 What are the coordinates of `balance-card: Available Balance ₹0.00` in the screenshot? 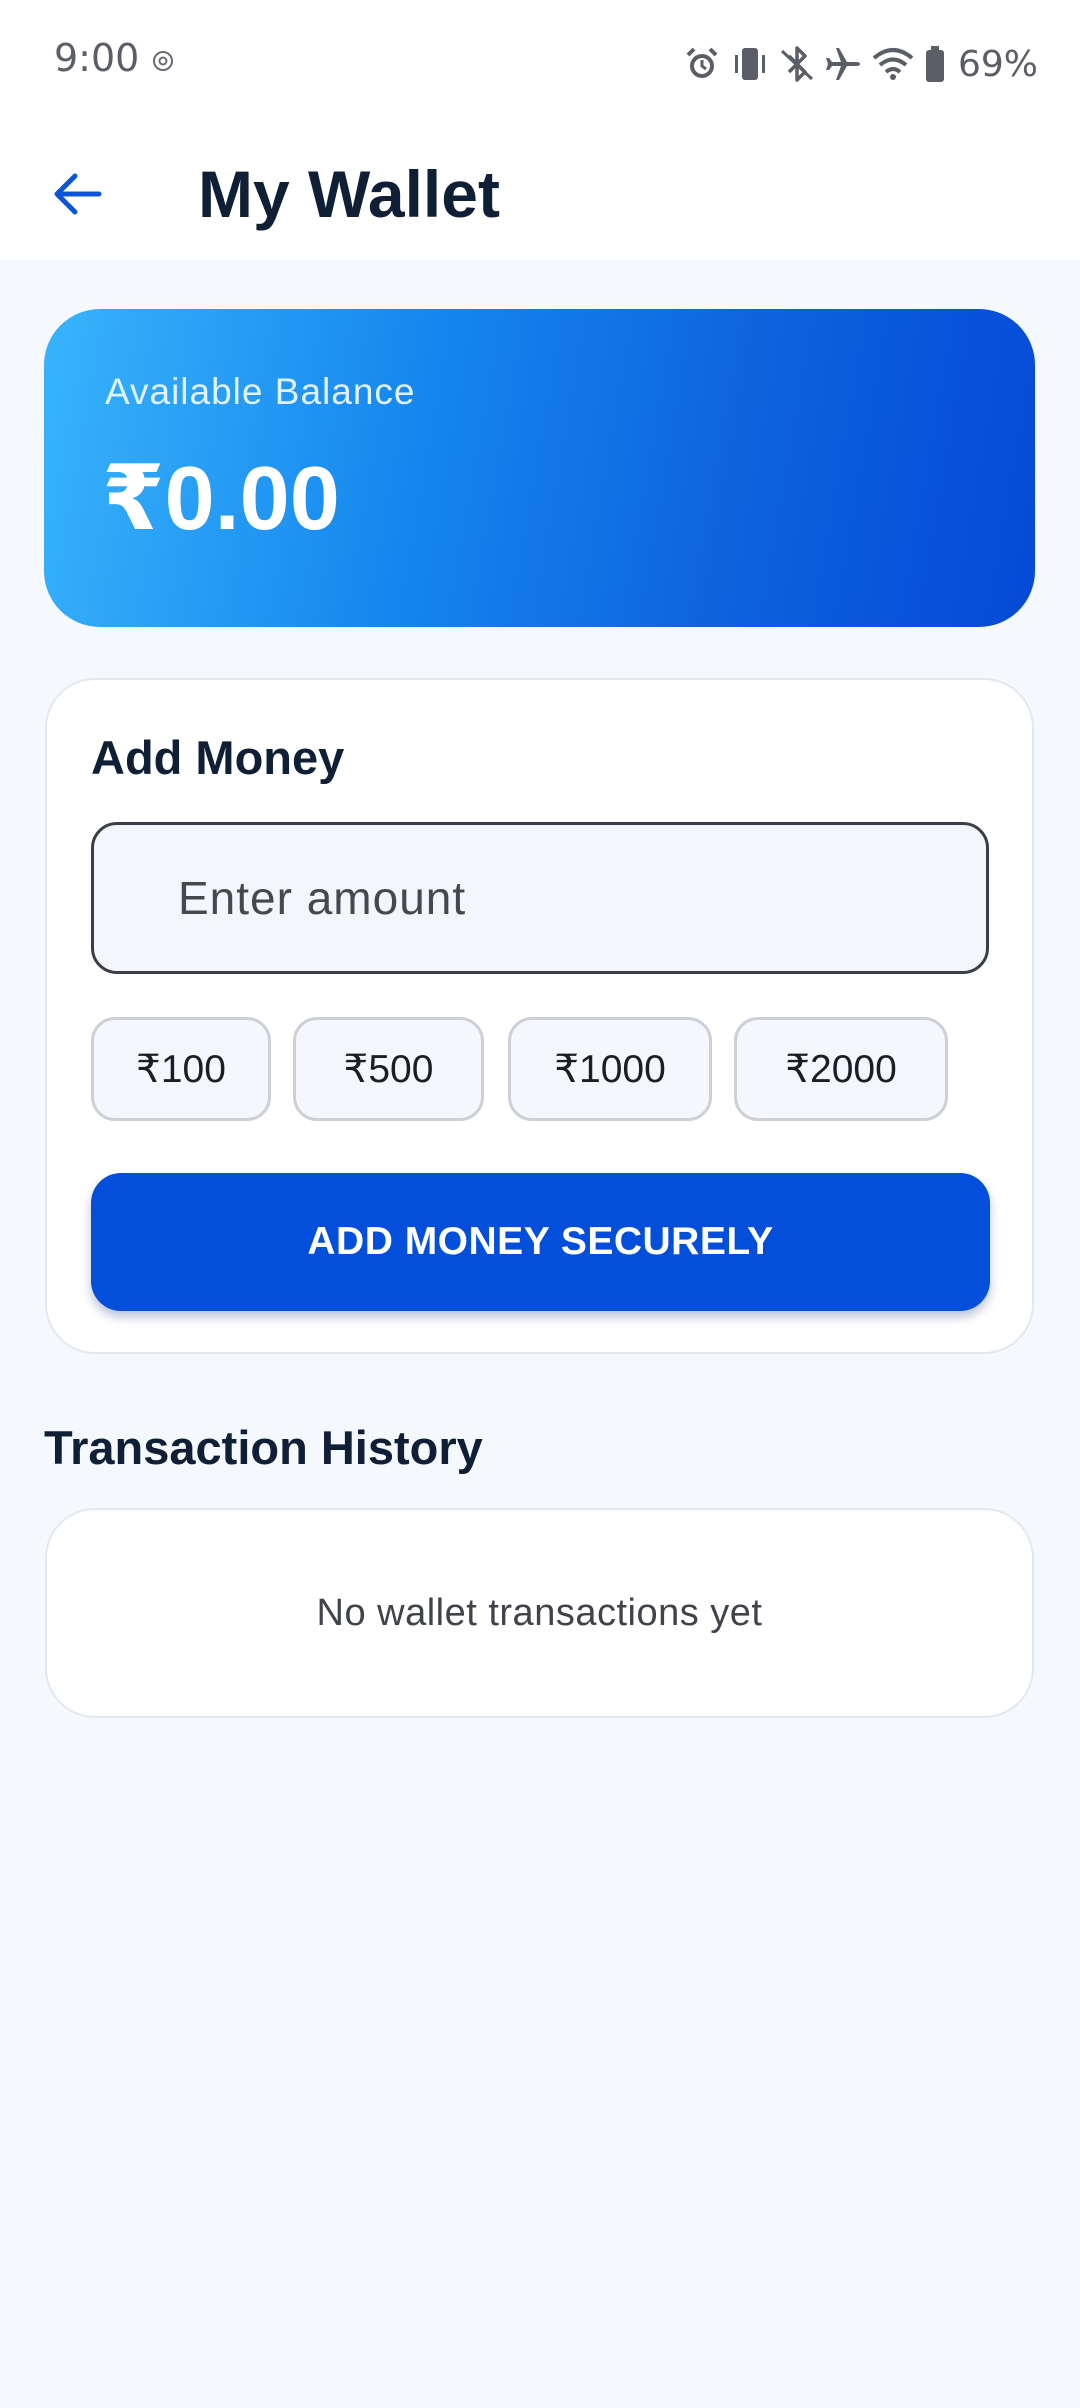 It's located at (539, 468).